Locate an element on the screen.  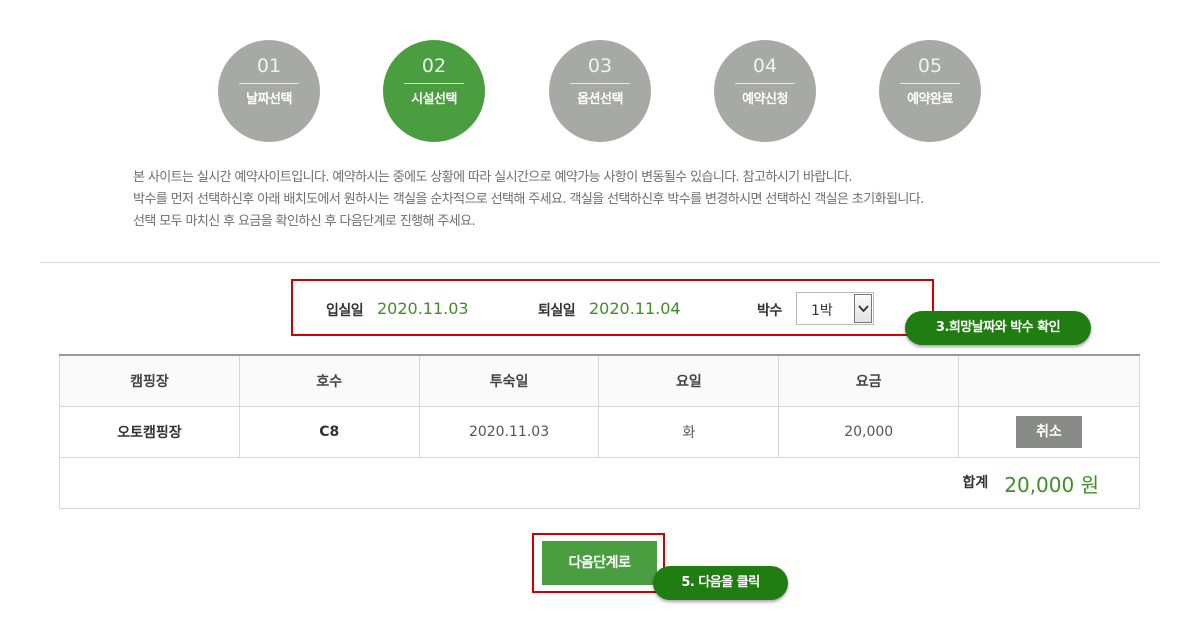
cancel-button: 취소 is located at coordinates (1049, 432).